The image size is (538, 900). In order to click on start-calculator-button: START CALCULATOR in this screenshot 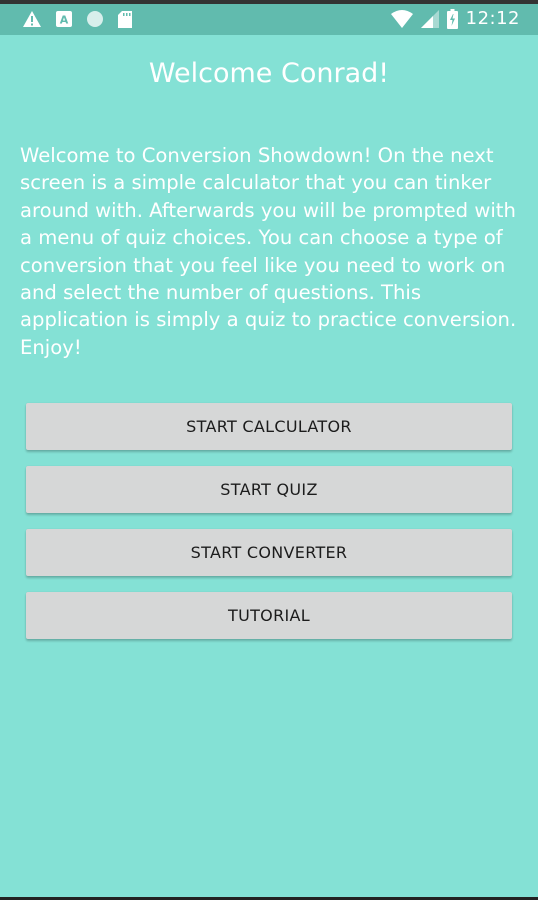, I will do `click(269, 426)`.